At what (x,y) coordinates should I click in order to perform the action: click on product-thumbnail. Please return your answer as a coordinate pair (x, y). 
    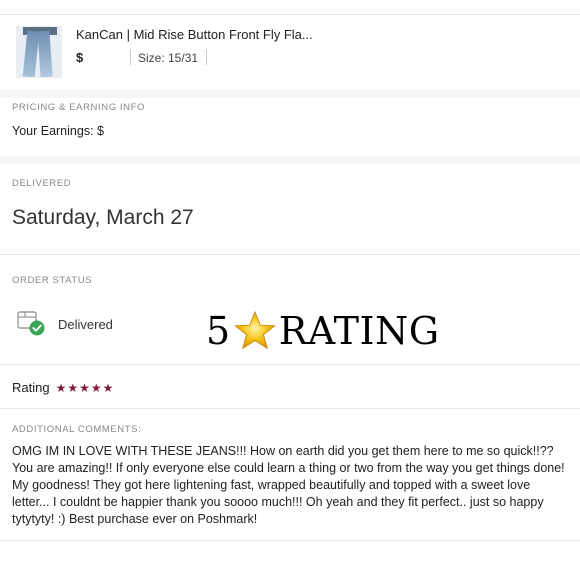
    Looking at the image, I should click on (39, 52).